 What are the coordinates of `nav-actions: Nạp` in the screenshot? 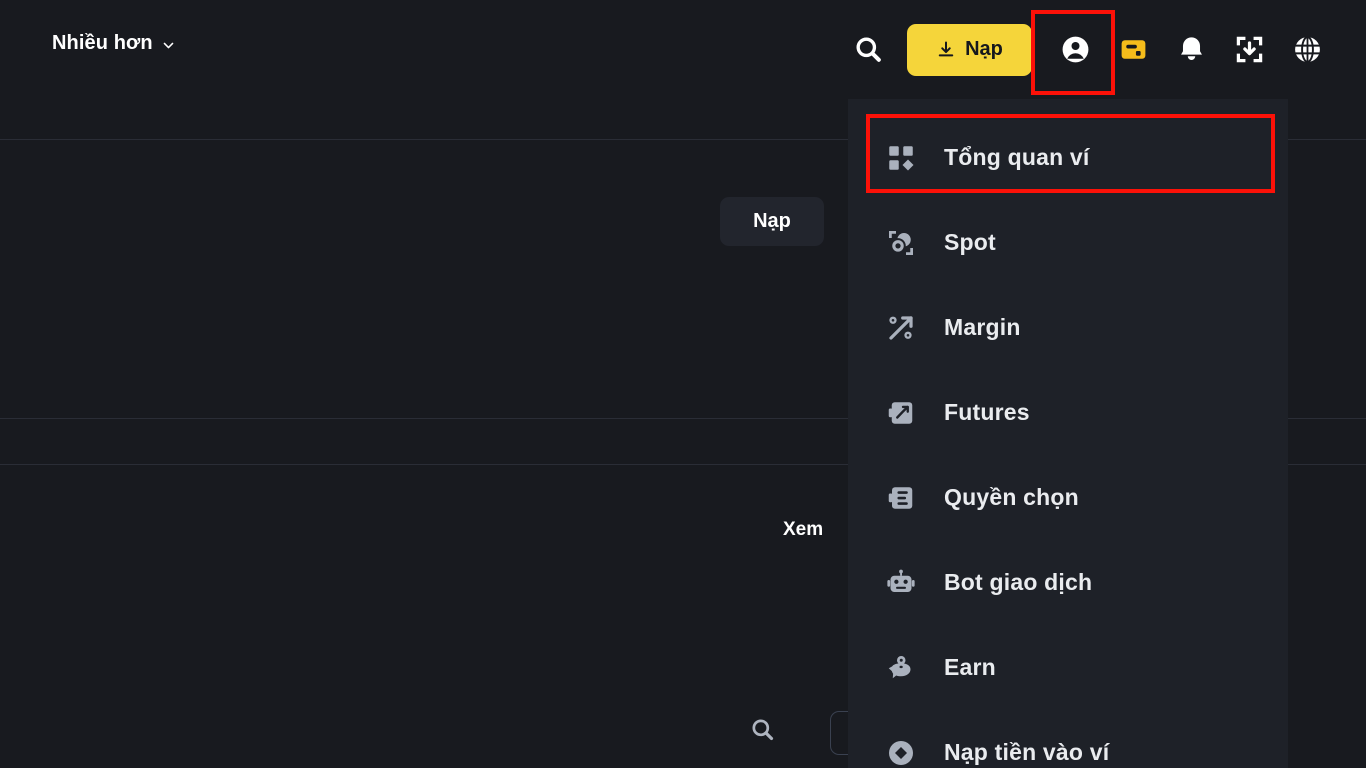 It's located at (1087, 49).